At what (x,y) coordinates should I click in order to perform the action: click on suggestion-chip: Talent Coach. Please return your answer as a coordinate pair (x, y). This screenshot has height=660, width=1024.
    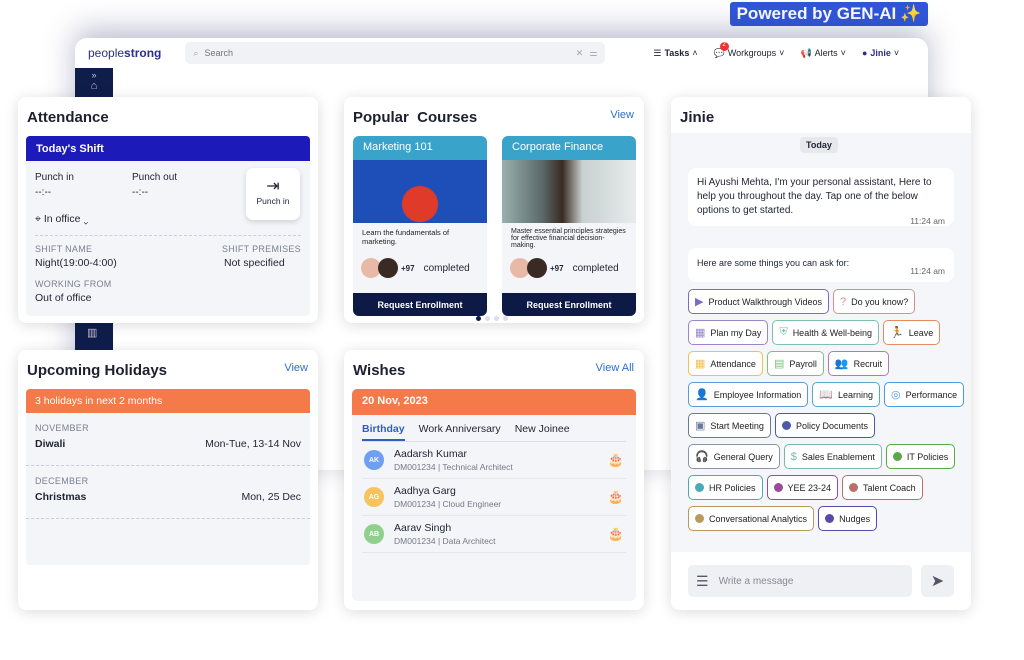
    Looking at the image, I should click on (882, 487).